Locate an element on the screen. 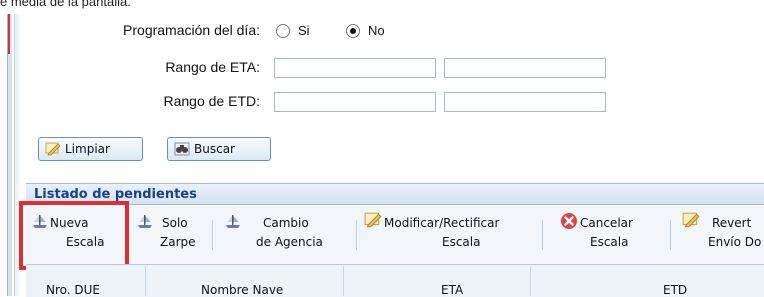 The height and width of the screenshot is (297, 764). eta-from-input is located at coordinates (355, 68).